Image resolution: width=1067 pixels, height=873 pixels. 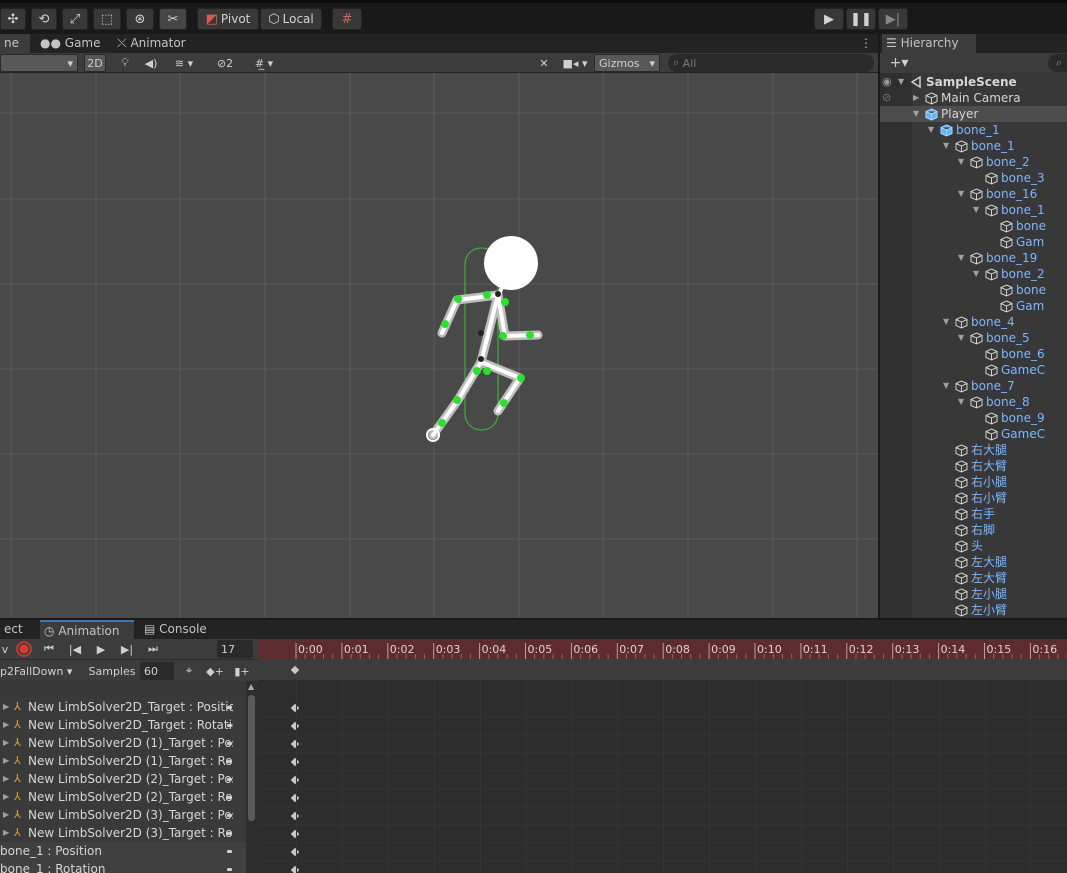 What do you see at coordinates (24, 649) in the screenshot?
I see `record-button` at bounding box center [24, 649].